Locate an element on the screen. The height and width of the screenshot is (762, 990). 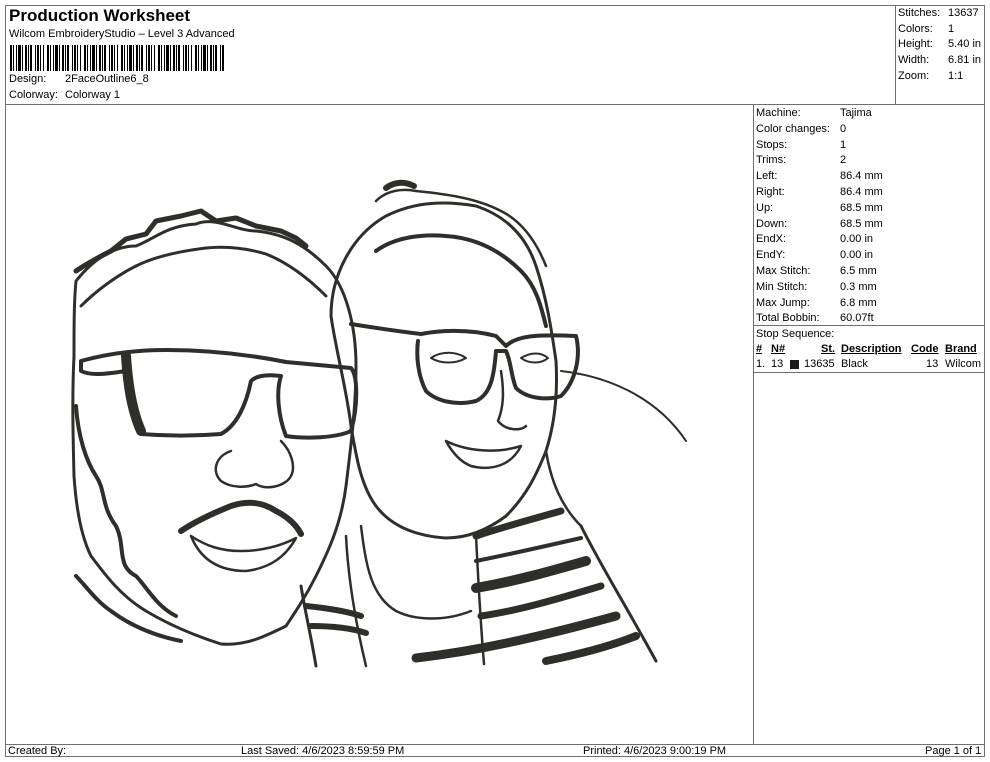
detail-row: Up: 68.5 mm is located at coordinates (869, 209).